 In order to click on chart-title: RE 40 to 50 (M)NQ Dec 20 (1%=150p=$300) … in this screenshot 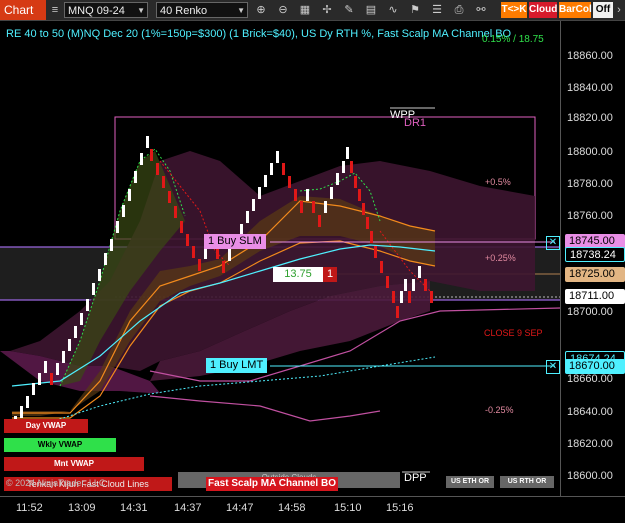, I will do `click(259, 34)`.